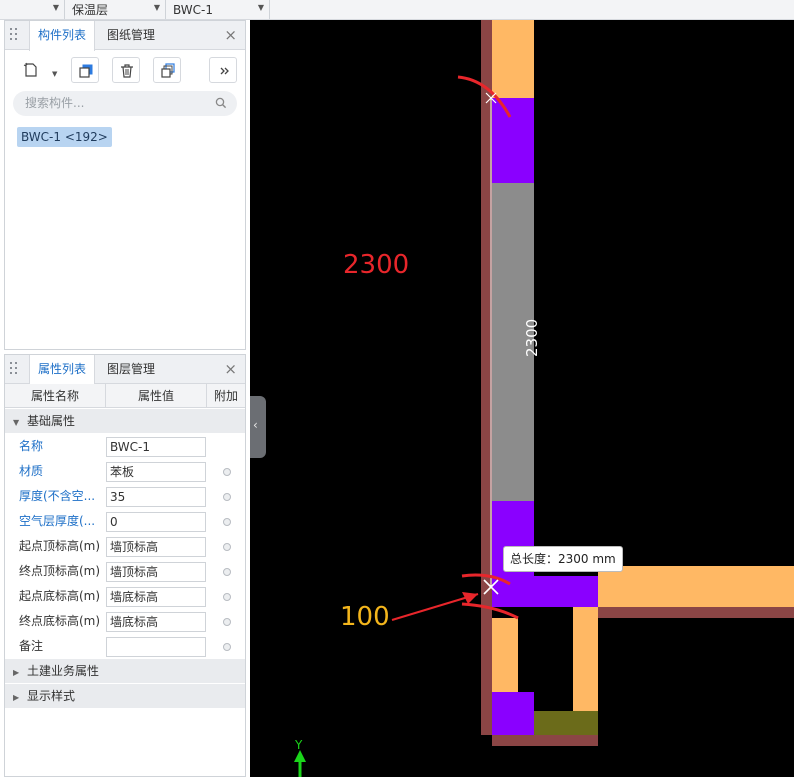 This screenshot has height=777, width=794. What do you see at coordinates (55, 396) in the screenshot?
I see `col-property-name: 属性名称` at bounding box center [55, 396].